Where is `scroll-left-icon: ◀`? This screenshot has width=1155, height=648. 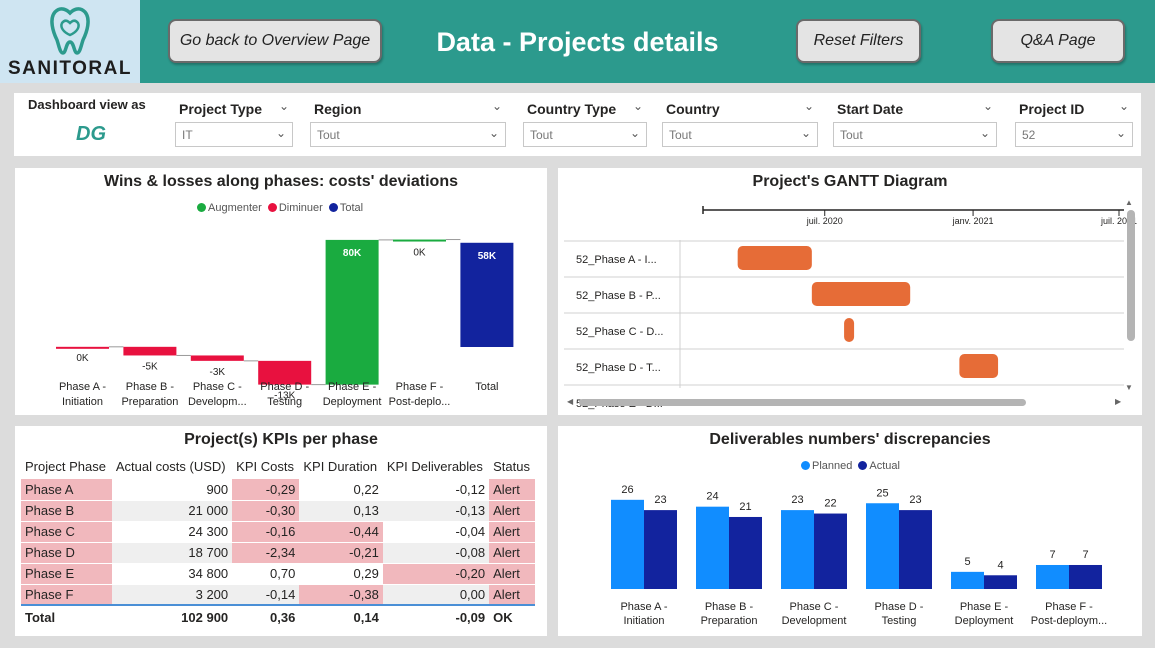 scroll-left-icon: ◀ is located at coordinates (570, 401).